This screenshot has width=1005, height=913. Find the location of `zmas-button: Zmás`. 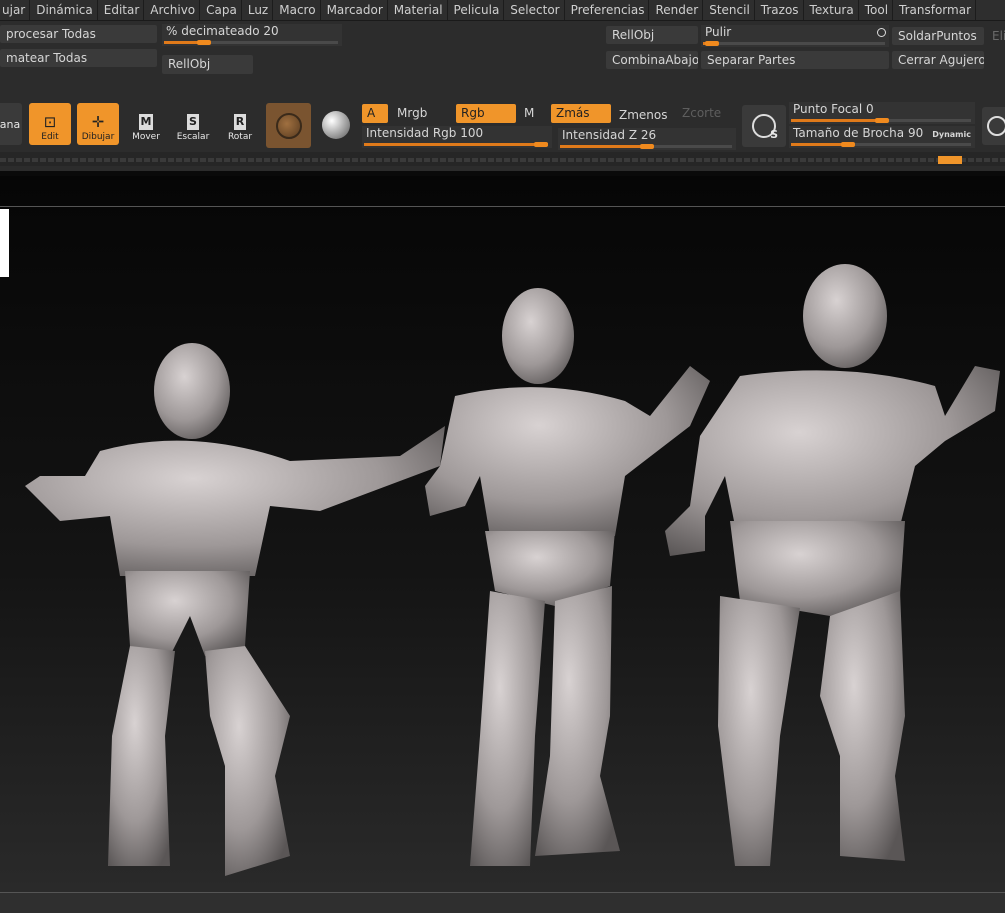

zmas-button: Zmás is located at coordinates (581, 113).